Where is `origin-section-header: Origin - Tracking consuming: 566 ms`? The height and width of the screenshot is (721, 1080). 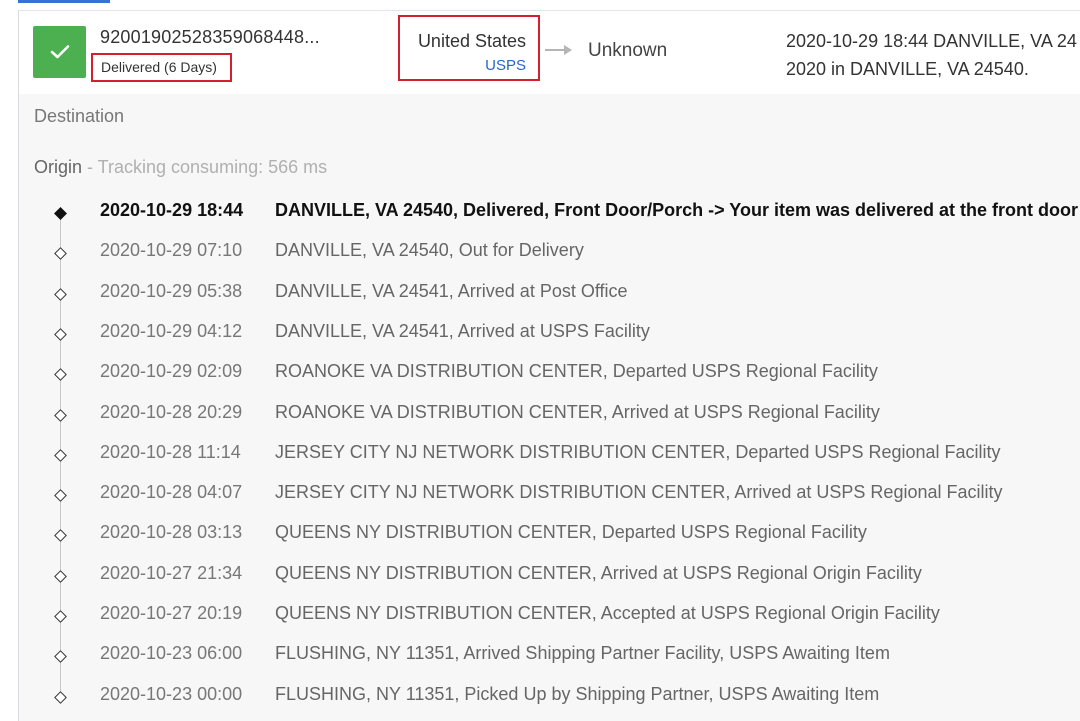
origin-section-header: Origin - Tracking consuming: 566 ms is located at coordinates (180, 167).